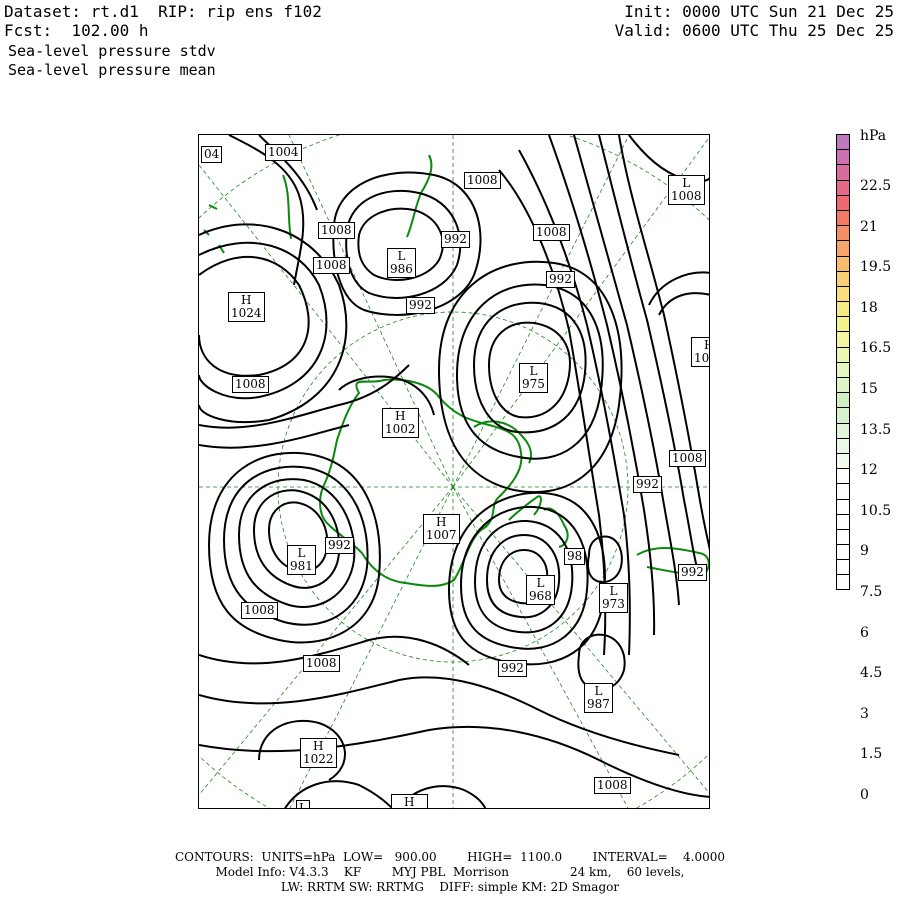  What do you see at coordinates (754, 30) in the screenshot?
I see `valid-line: Valid: 0600 UTC Thu 25 Dec 25` at bounding box center [754, 30].